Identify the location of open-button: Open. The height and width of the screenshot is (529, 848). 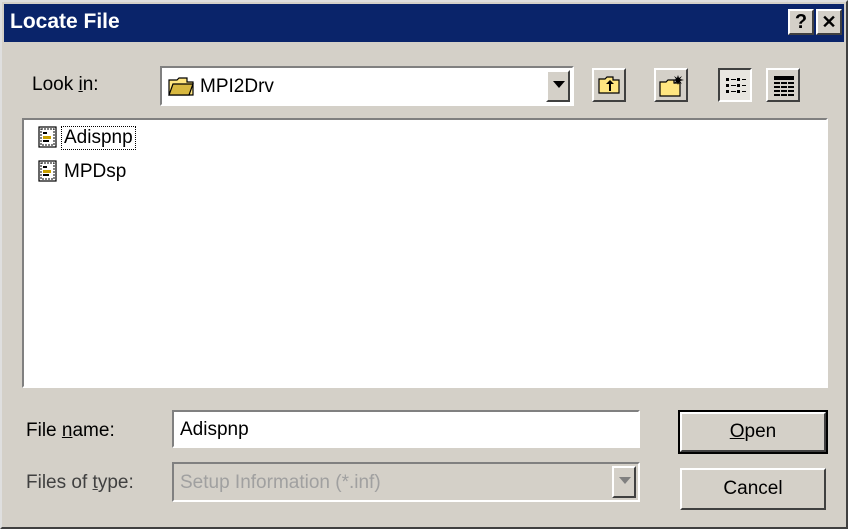
(753, 432).